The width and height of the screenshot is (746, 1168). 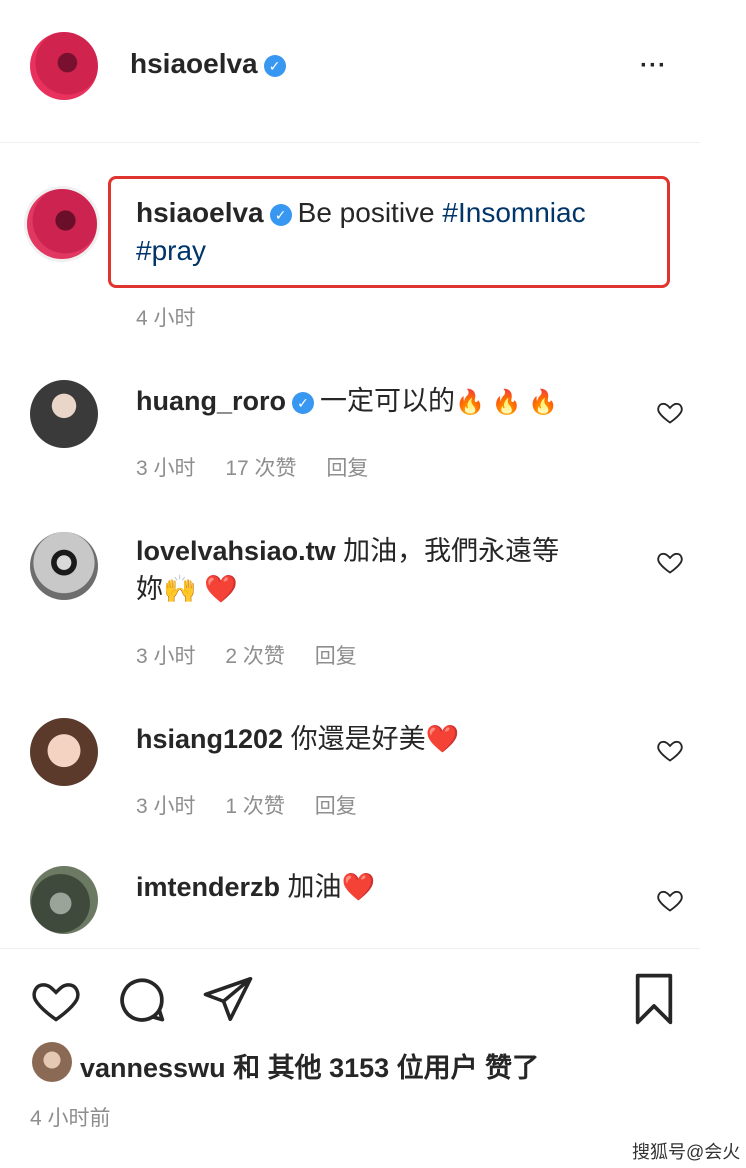 What do you see at coordinates (64, 900) in the screenshot?
I see `comment-avatar-imtenderzb` at bounding box center [64, 900].